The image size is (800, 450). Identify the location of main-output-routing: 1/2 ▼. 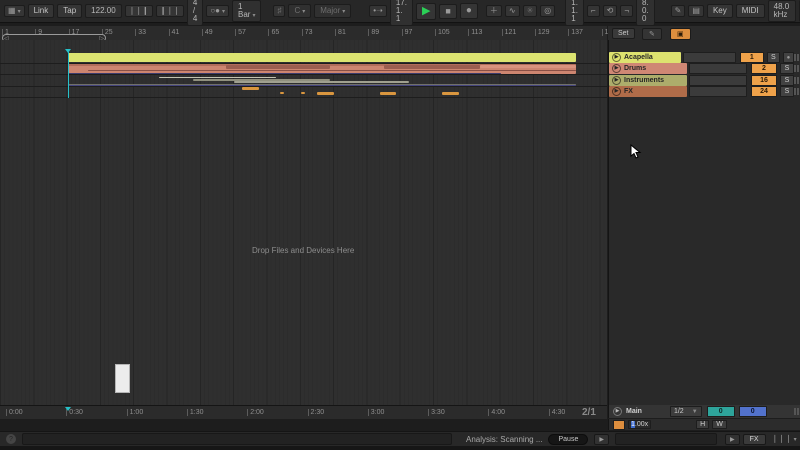
(685, 411).